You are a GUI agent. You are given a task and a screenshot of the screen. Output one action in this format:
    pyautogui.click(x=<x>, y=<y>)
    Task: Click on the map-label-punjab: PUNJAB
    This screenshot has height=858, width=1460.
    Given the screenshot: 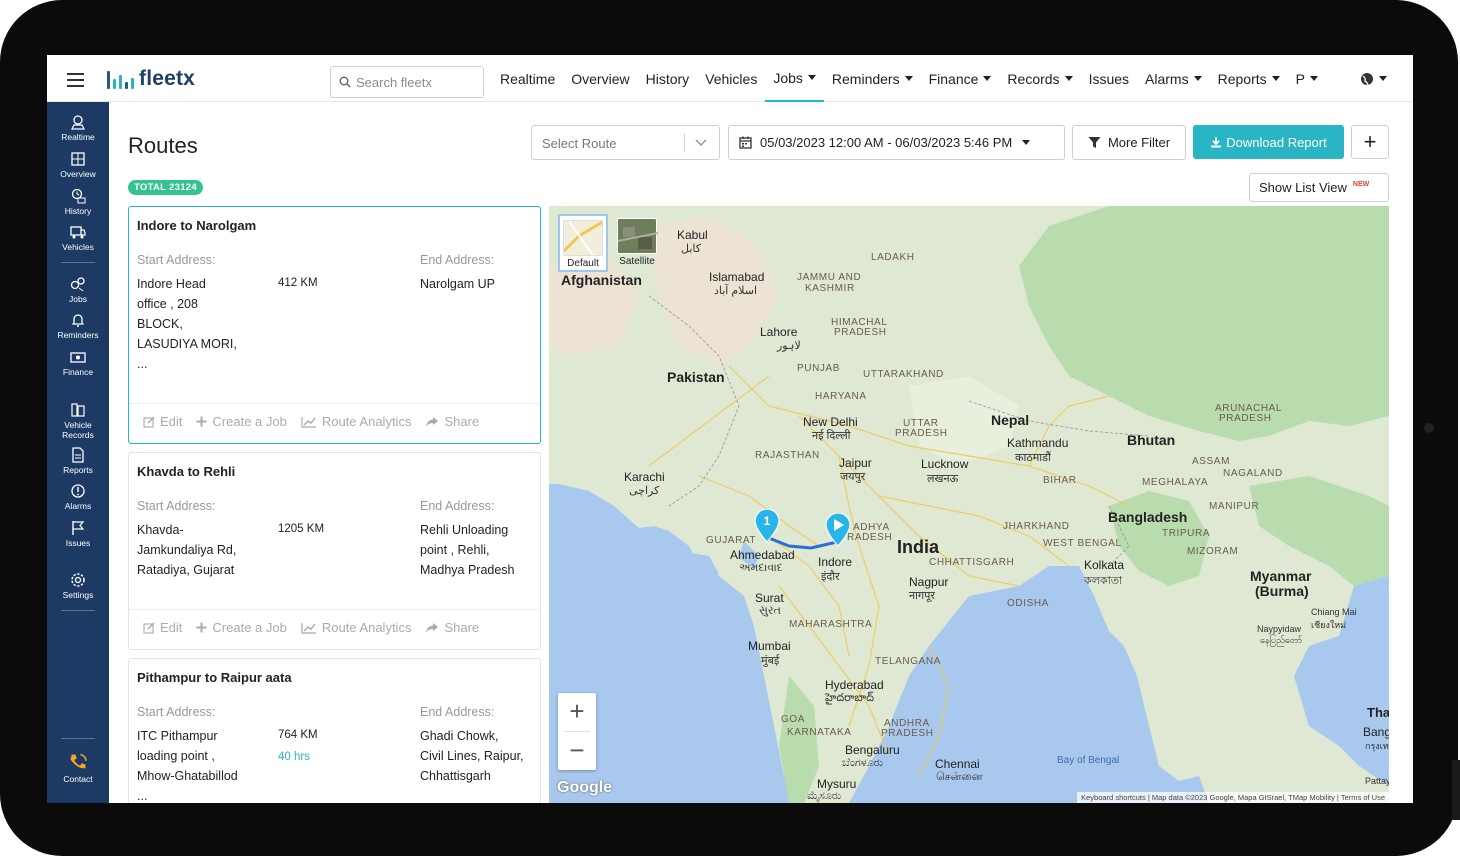 What is the action you would take?
    pyautogui.click(x=819, y=368)
    